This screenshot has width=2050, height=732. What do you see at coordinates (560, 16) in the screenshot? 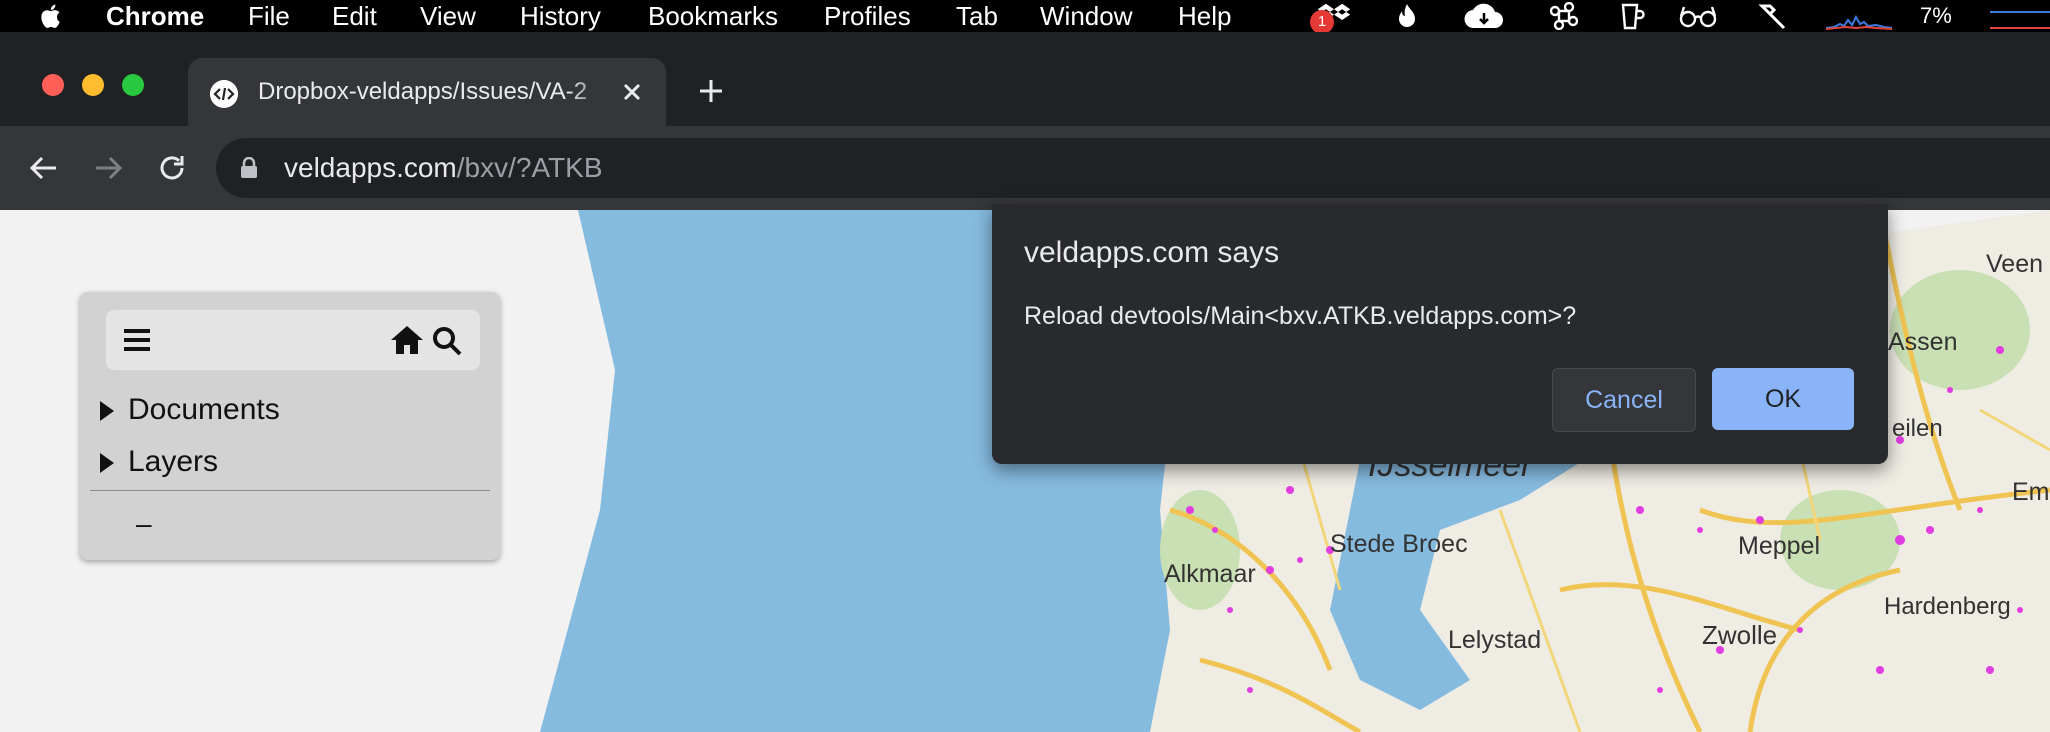
I see `menu-history: History` at bounding box center [560, 16].